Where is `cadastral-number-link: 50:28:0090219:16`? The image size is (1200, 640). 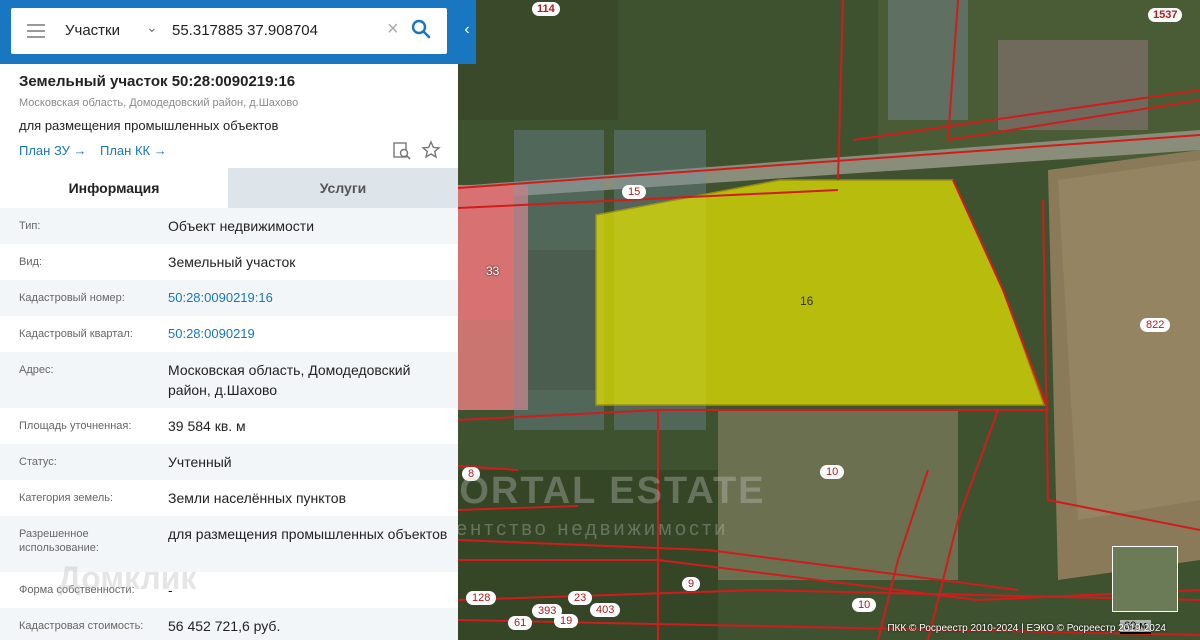 cadastral-number-link: 50:28:0090219:16 is located at coordinates (308, 298).